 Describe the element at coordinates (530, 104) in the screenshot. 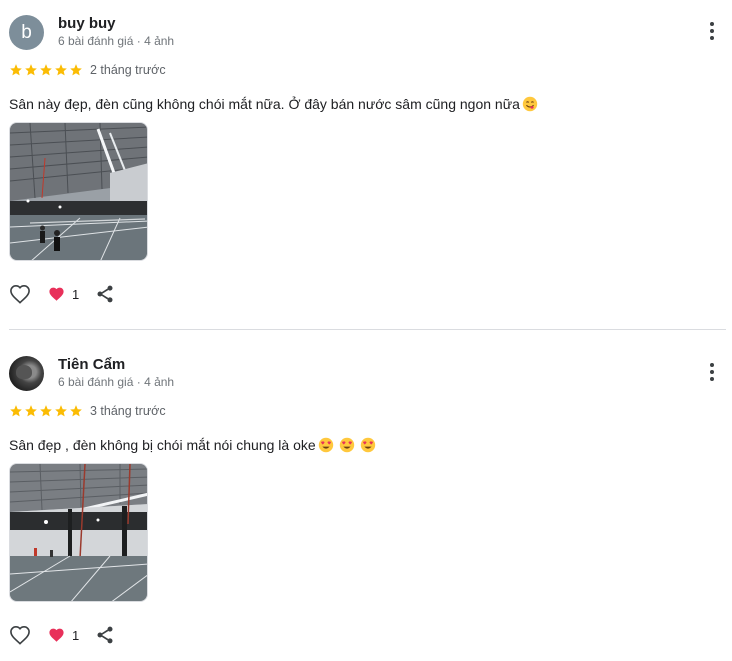

I see `savoring-face-emoji` at that location.